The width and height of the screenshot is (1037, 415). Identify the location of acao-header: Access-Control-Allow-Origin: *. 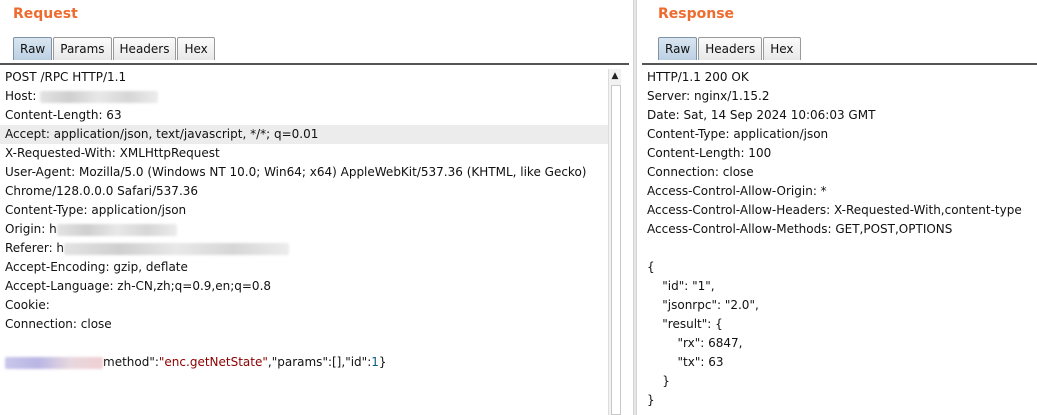
(737, 191).